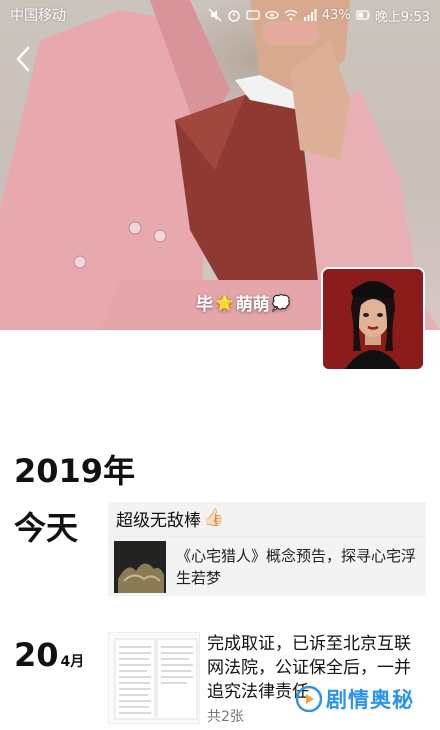  I want to click on image-thumbnail, so click(154, 678).